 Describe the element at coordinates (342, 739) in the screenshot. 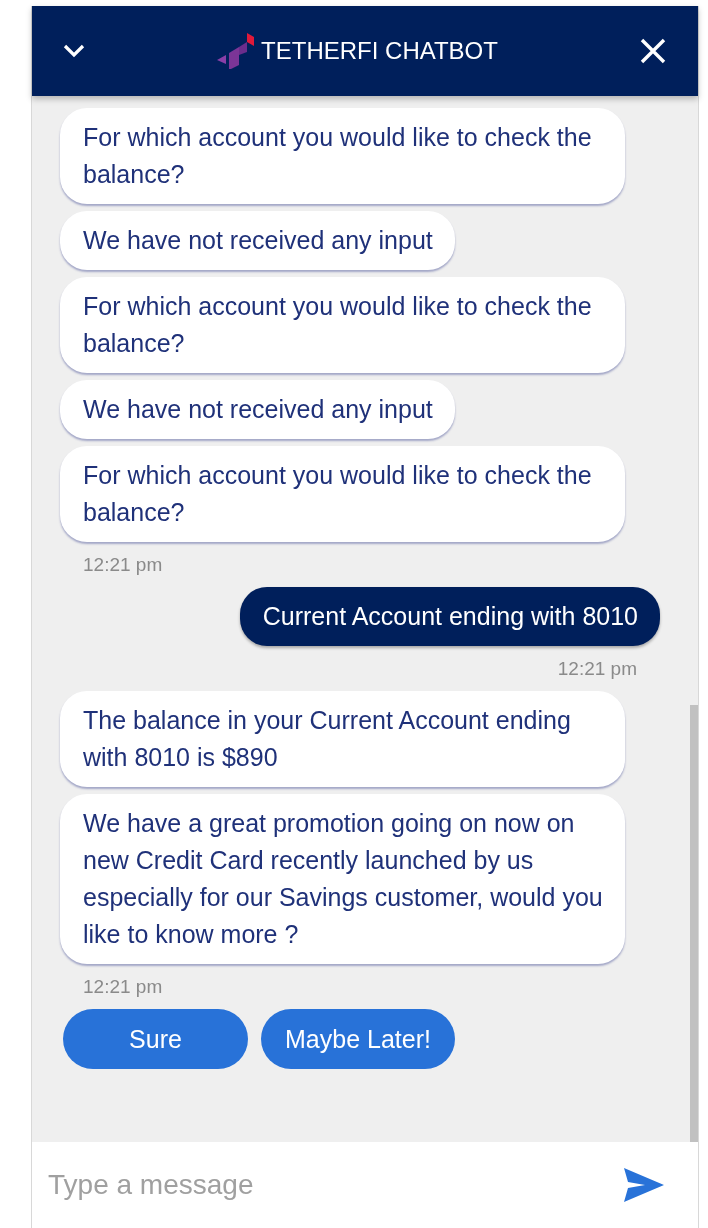

I see `bot-message: The balance in your Current Account ending with 8010 is $890` at that location.